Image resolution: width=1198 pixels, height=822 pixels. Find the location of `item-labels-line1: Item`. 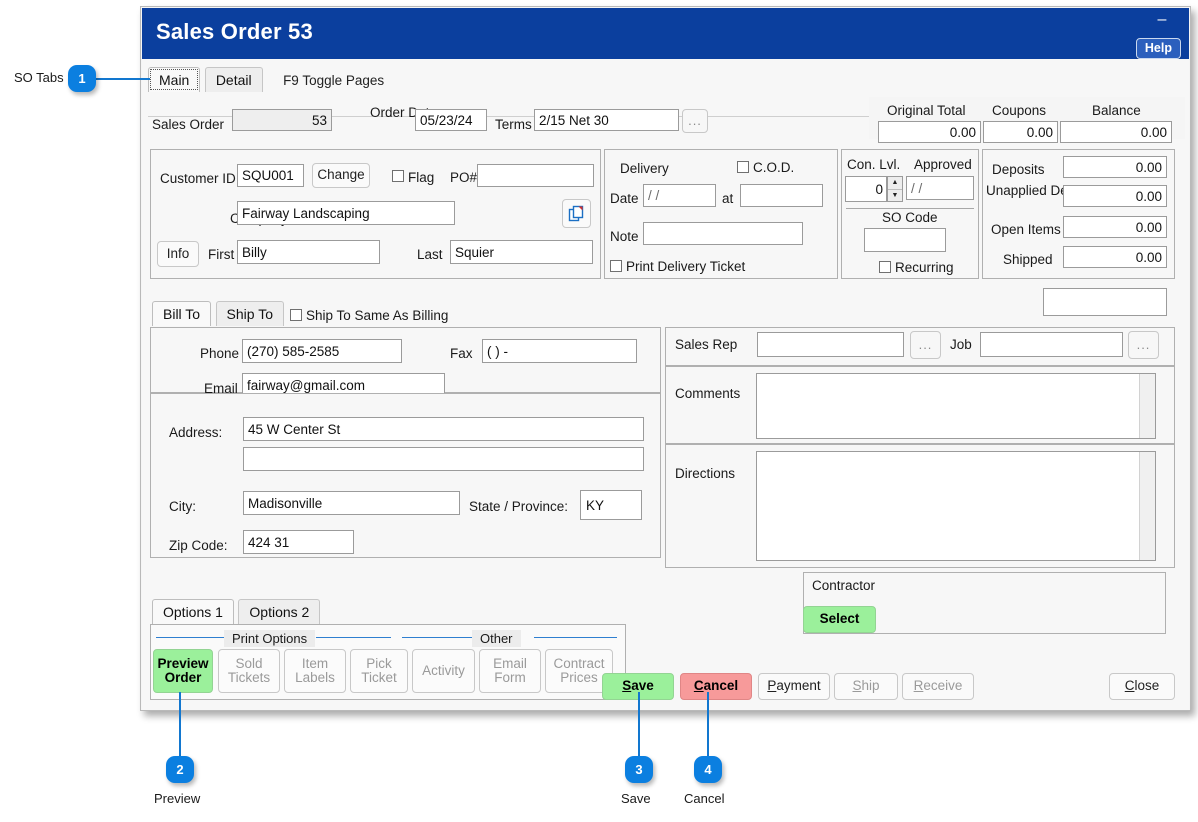

item-labels-line1: Item is located at coordinates (315, 663).